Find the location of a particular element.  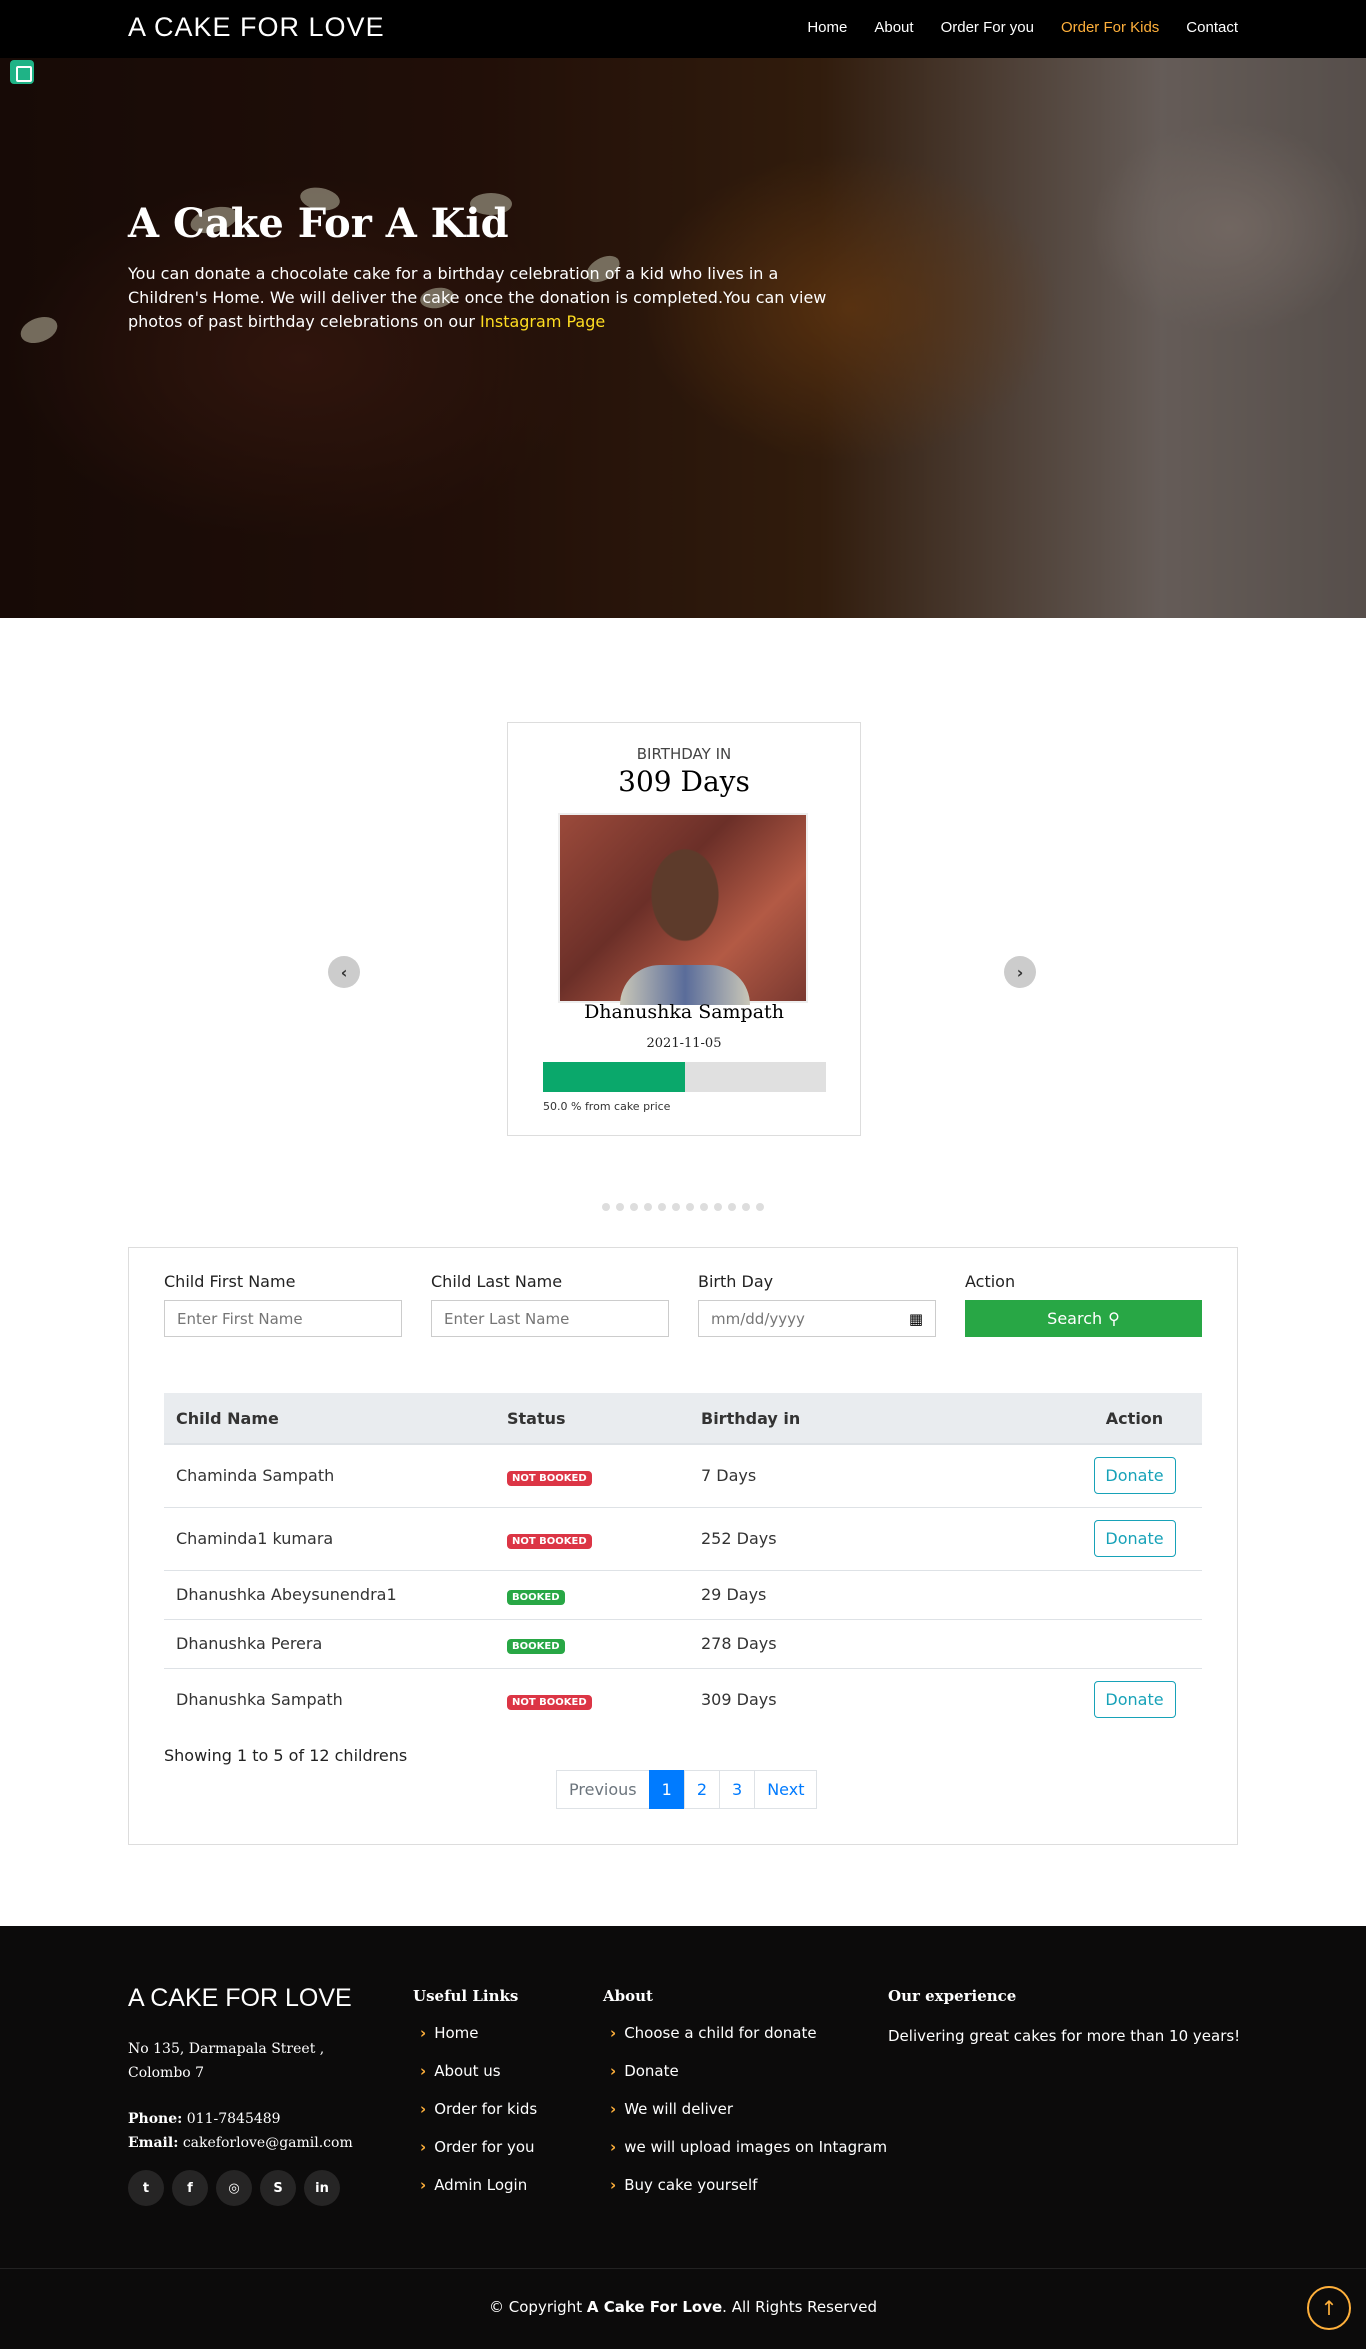

twitter-icon: t is located at coordinates (146, 2188).